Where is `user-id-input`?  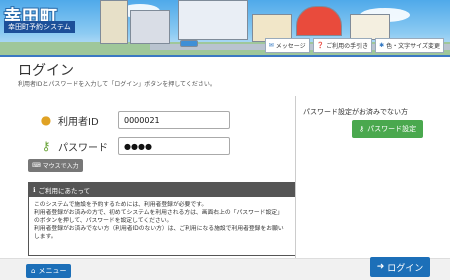 user-id-input is located at coordinates (174, 120).